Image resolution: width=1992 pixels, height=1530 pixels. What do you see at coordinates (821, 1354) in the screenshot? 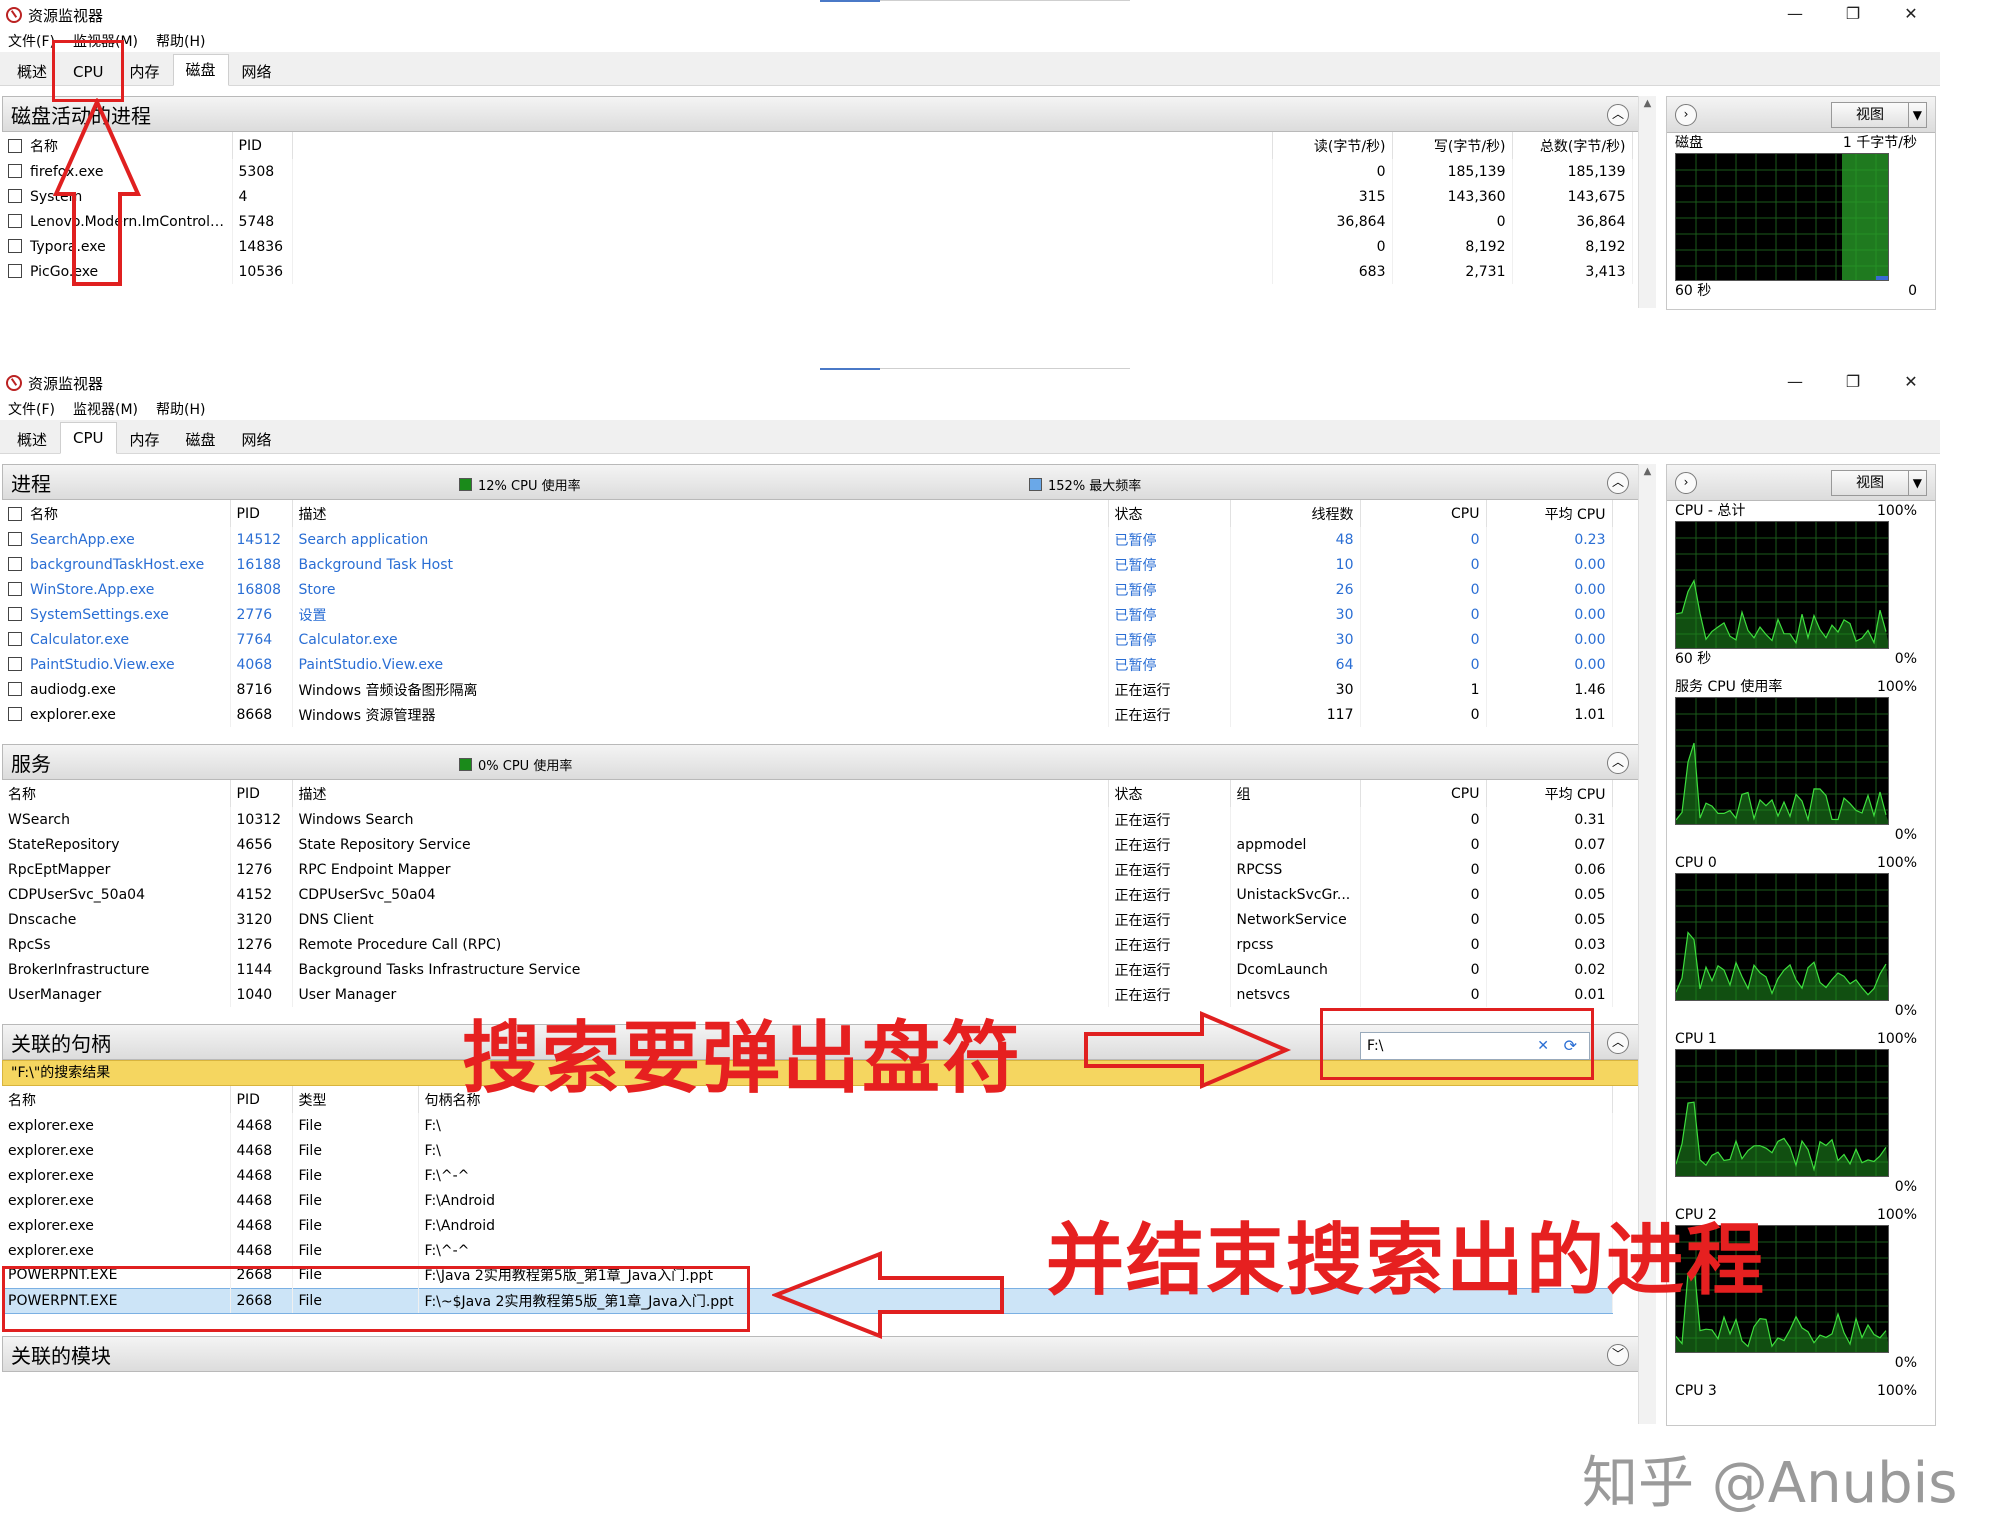
I see `modules-header: 关联的模块 ﹀` at bounding box center [821, 1354].